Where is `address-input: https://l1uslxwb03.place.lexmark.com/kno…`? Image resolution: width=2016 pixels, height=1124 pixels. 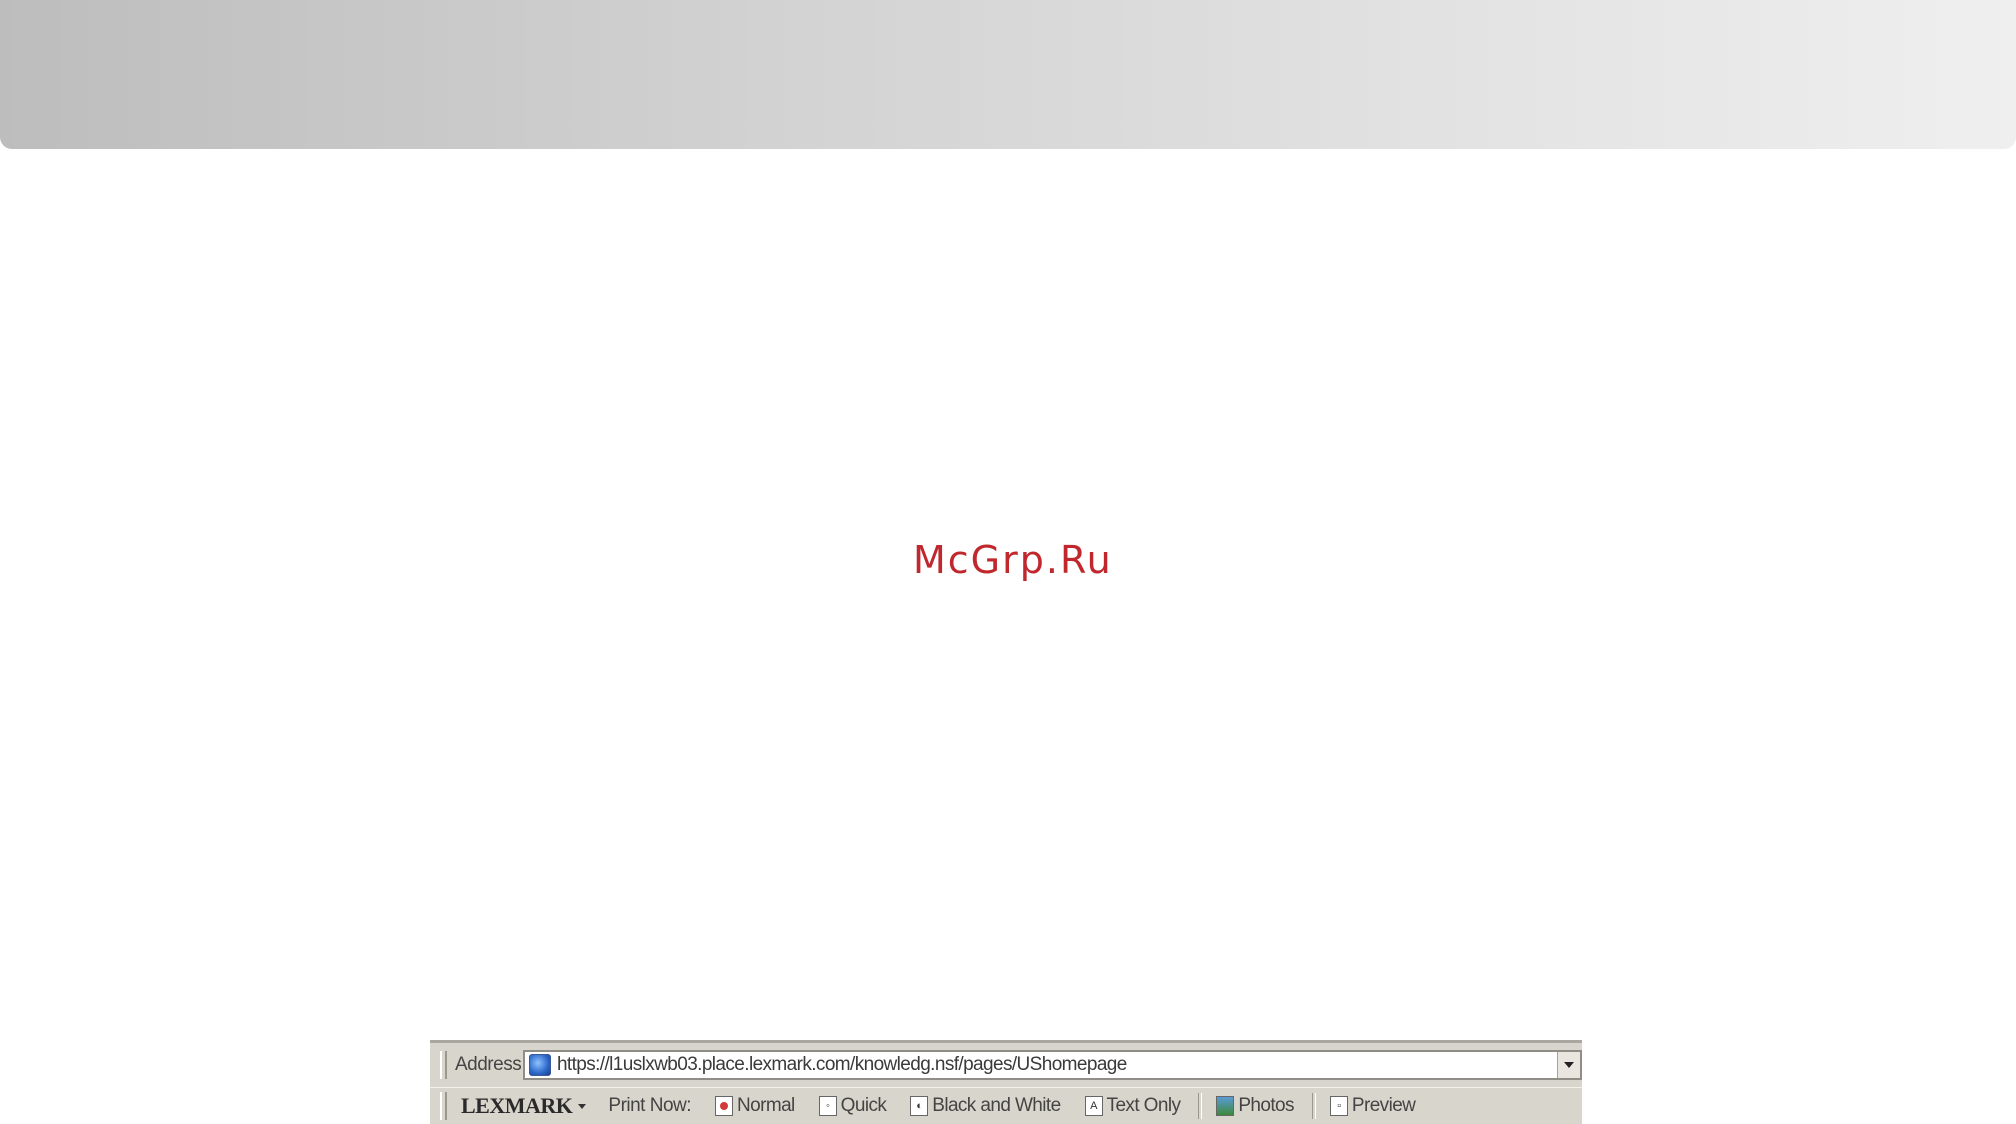
address-input: https://l1uslxwb03.place.lexmark.com/kno… is located at coordinates (1052, 1065).